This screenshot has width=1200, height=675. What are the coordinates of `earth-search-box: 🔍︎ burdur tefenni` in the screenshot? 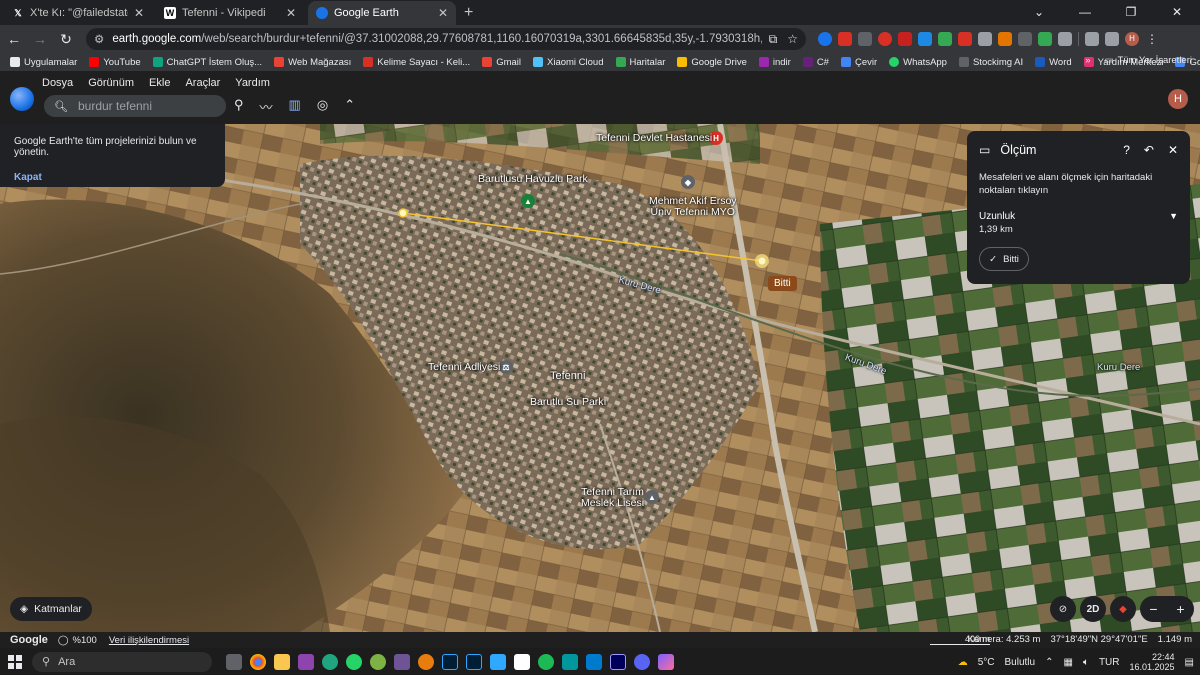 It's located at (135, 106).